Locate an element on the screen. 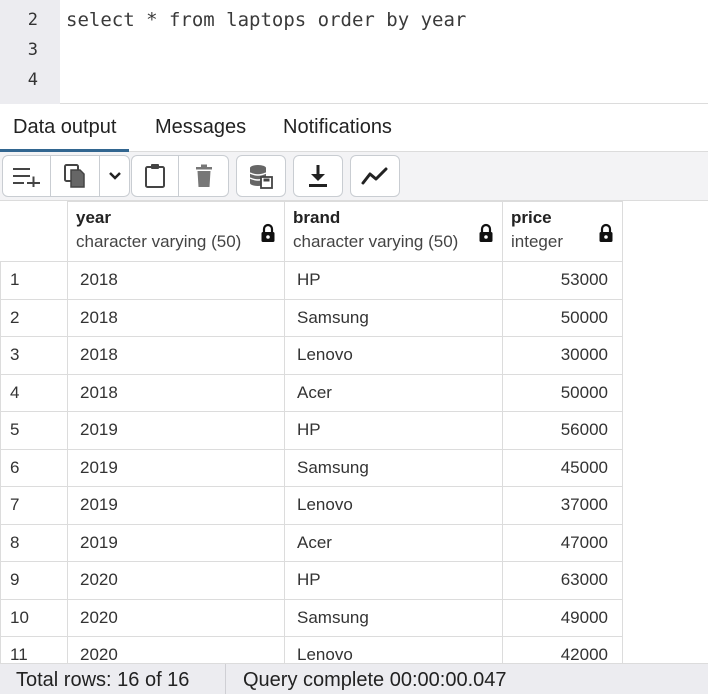 The width and height of the screenshot is (708, 694). column-header-brand: brand character varying (50) is located at coordinates (393, 231).